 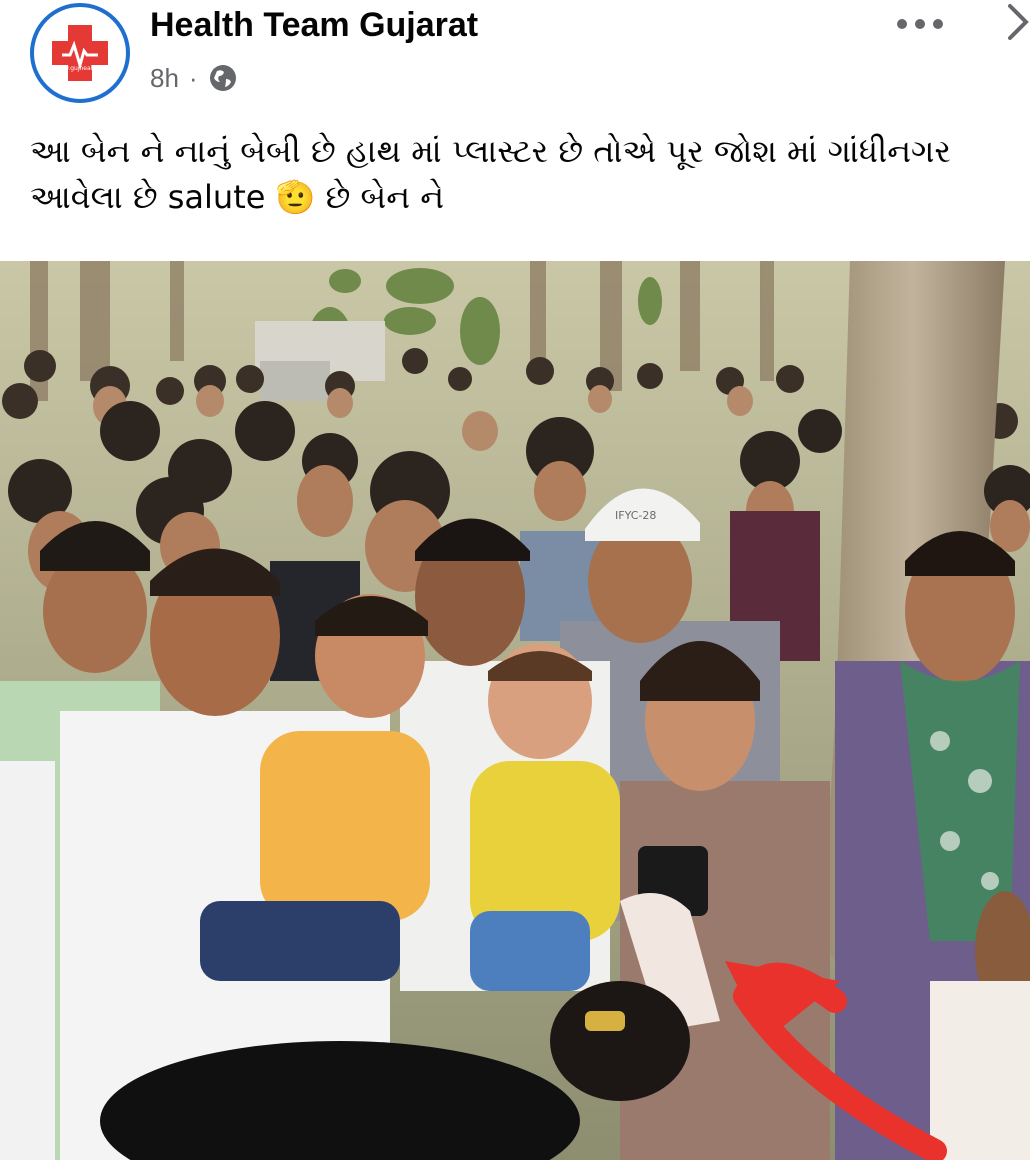 I want to click on medical-cross-logo-icon: www.gujhealth.in, so click(x=80, y=53).